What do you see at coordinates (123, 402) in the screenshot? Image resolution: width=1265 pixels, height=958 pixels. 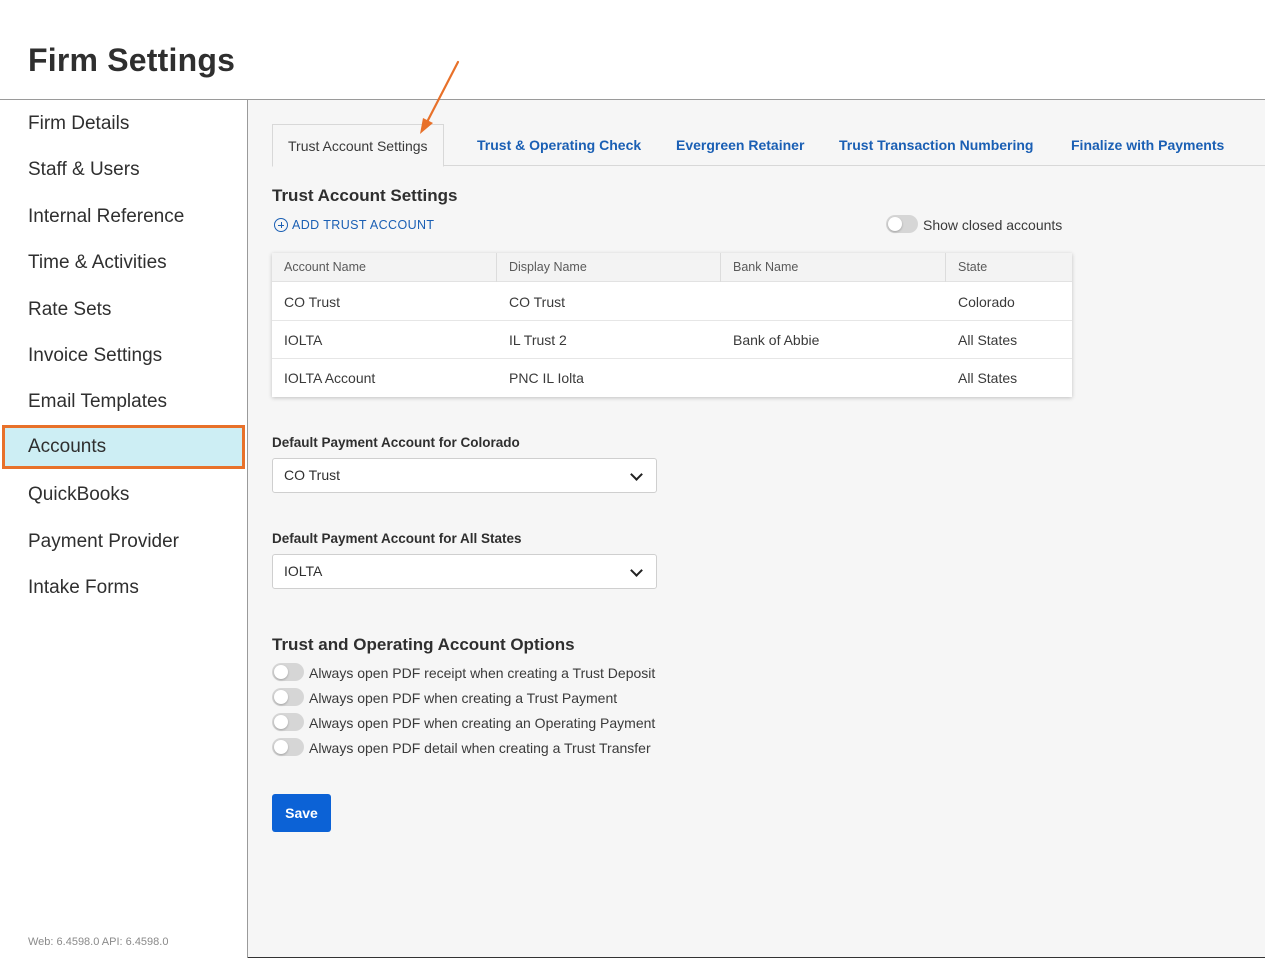 I see `sidebar-item-email-templates: Email Templates` at bounding box center [123, 402].